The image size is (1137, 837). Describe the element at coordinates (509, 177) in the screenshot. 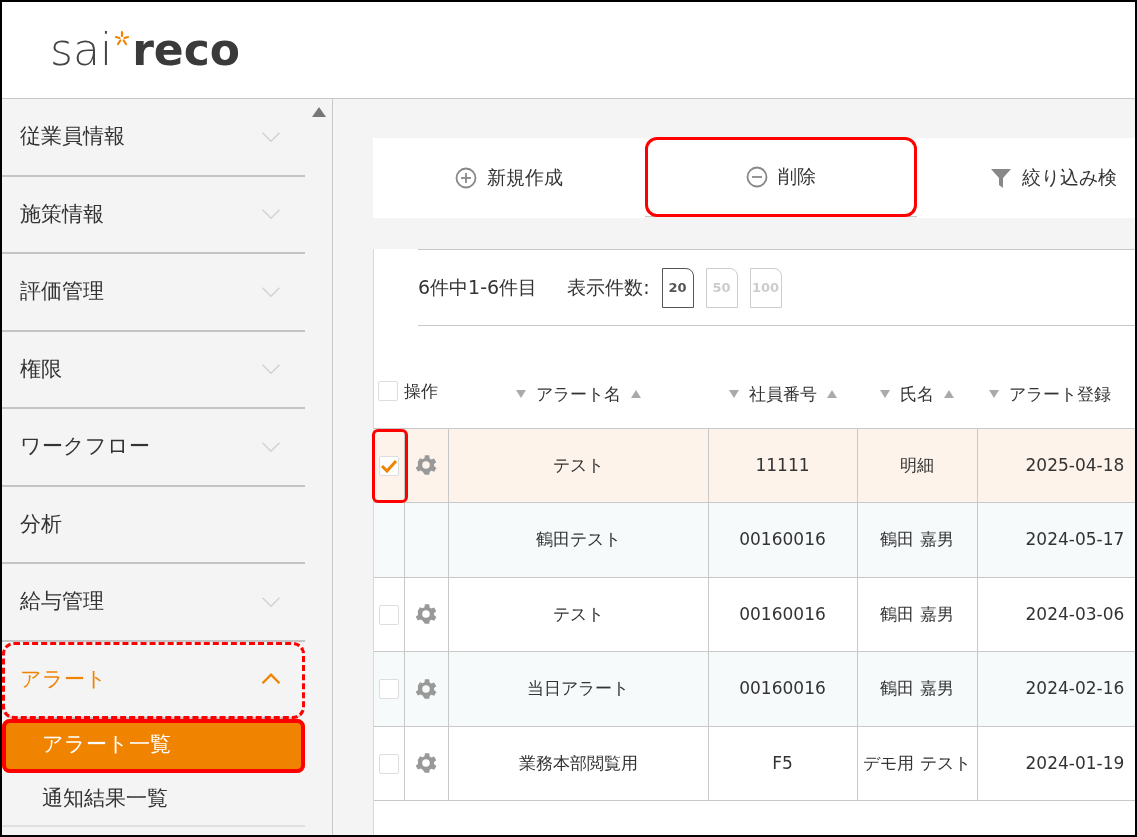

I see `toolbar-button: 新規作成` at that location.